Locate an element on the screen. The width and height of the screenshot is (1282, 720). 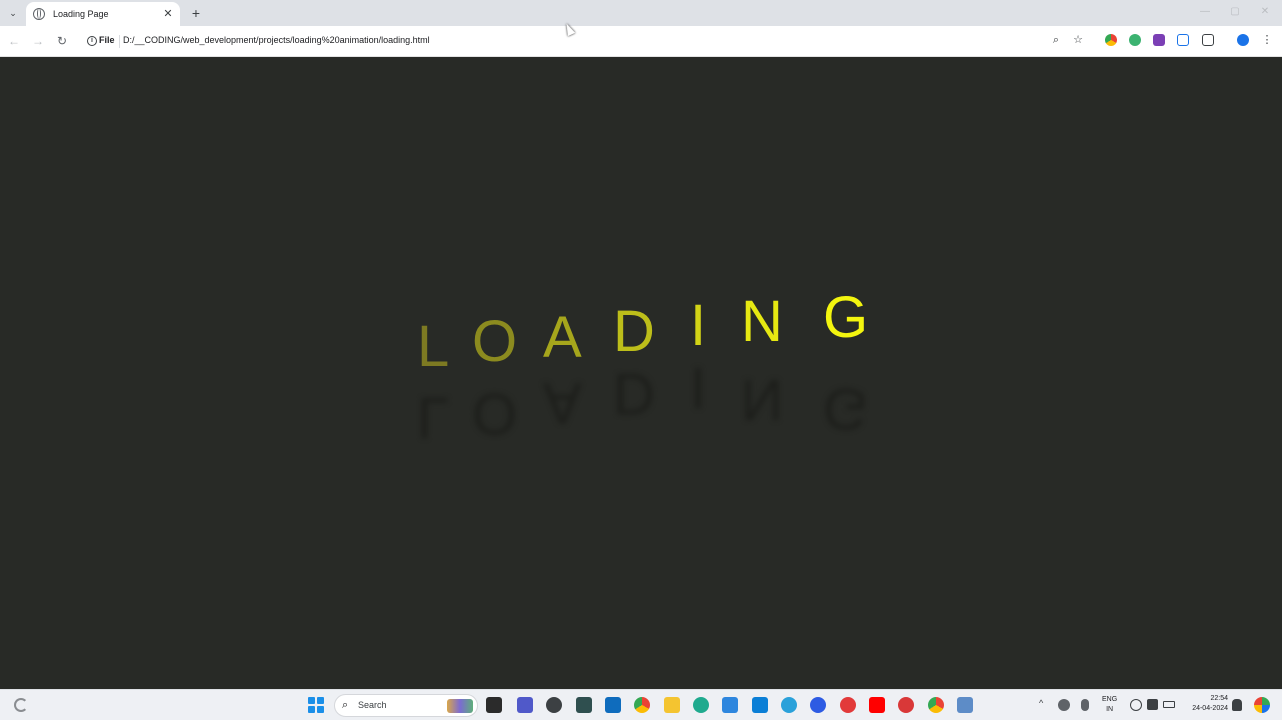
tab-strip: ⌄ Loading Page ✕ + — ▢ ✕ is located at coordinates (641, 13).